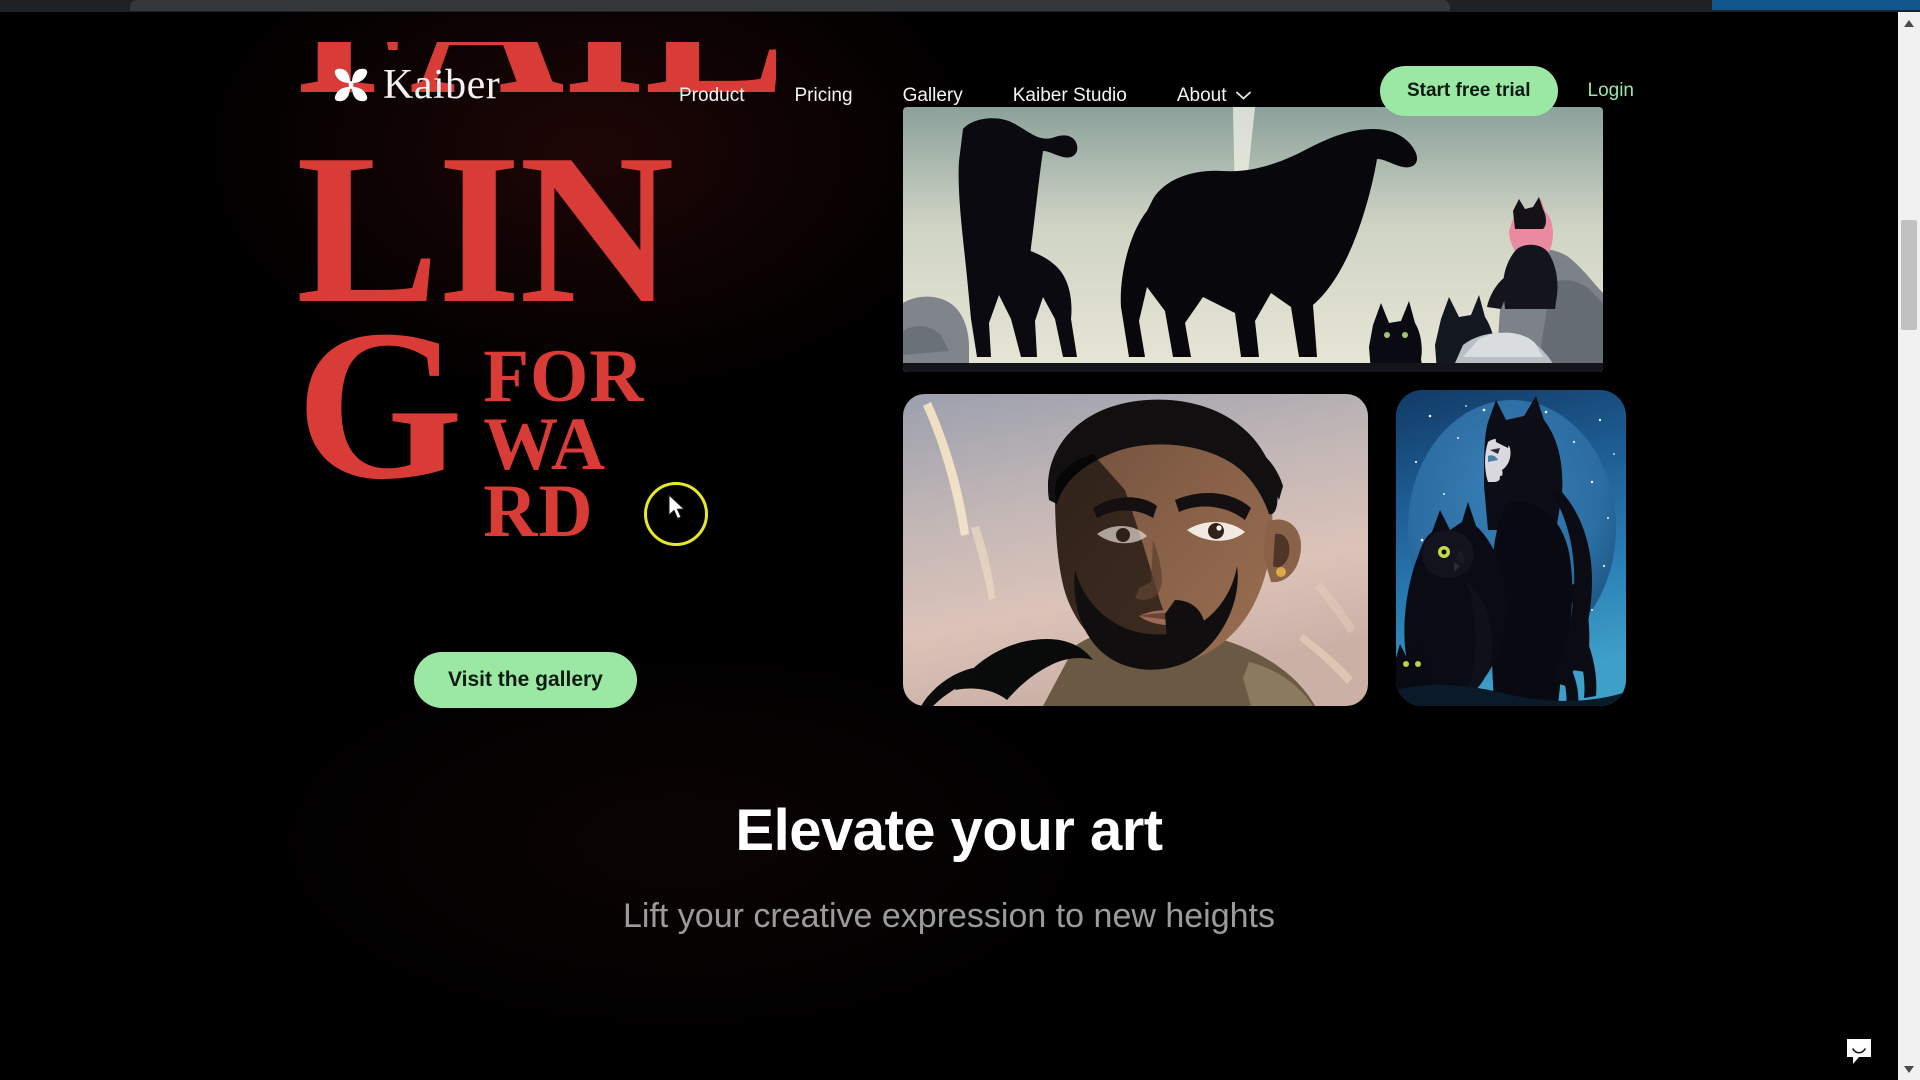 Image resolution: width=1920 pixels, height=1080 pixels. I want to click on brand-name: Kaiber, so click(442, 85).